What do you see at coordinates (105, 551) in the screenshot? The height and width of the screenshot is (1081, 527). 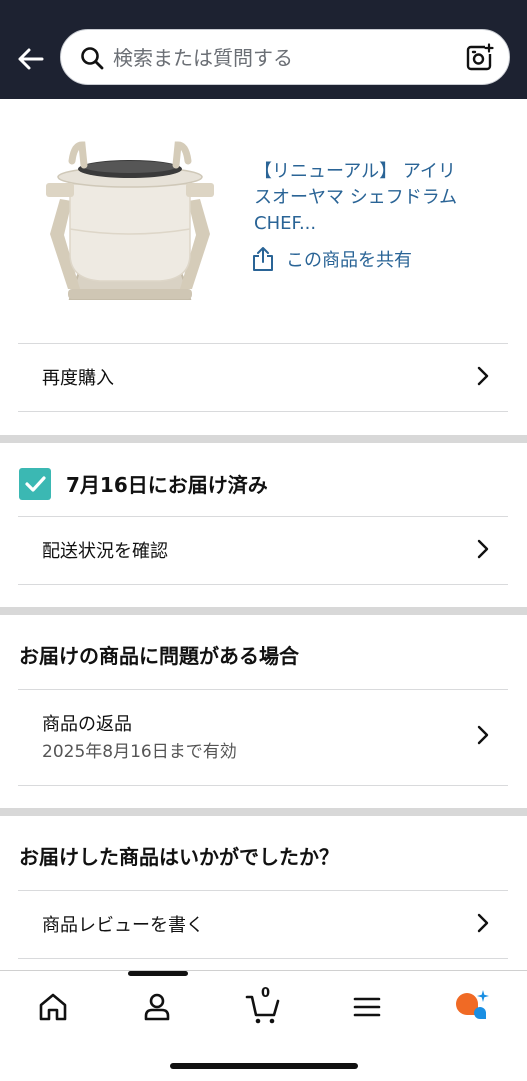 I see `track-package-label: 配送状況を確認` at bounding box center [105, 551].